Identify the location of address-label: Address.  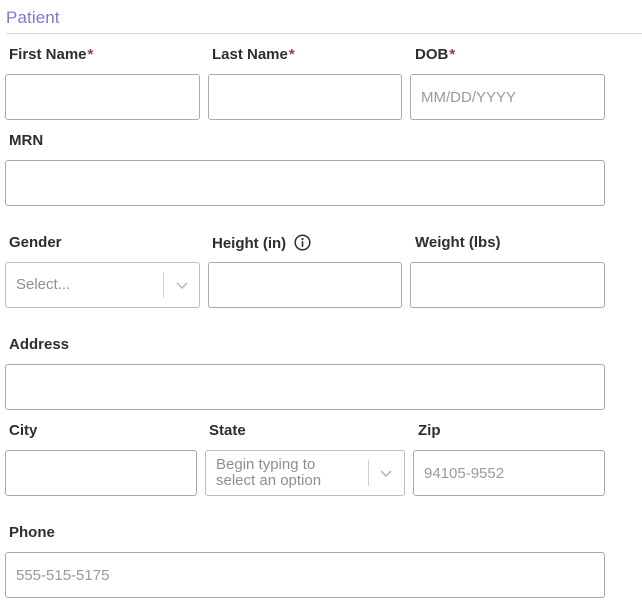
(39, 344).